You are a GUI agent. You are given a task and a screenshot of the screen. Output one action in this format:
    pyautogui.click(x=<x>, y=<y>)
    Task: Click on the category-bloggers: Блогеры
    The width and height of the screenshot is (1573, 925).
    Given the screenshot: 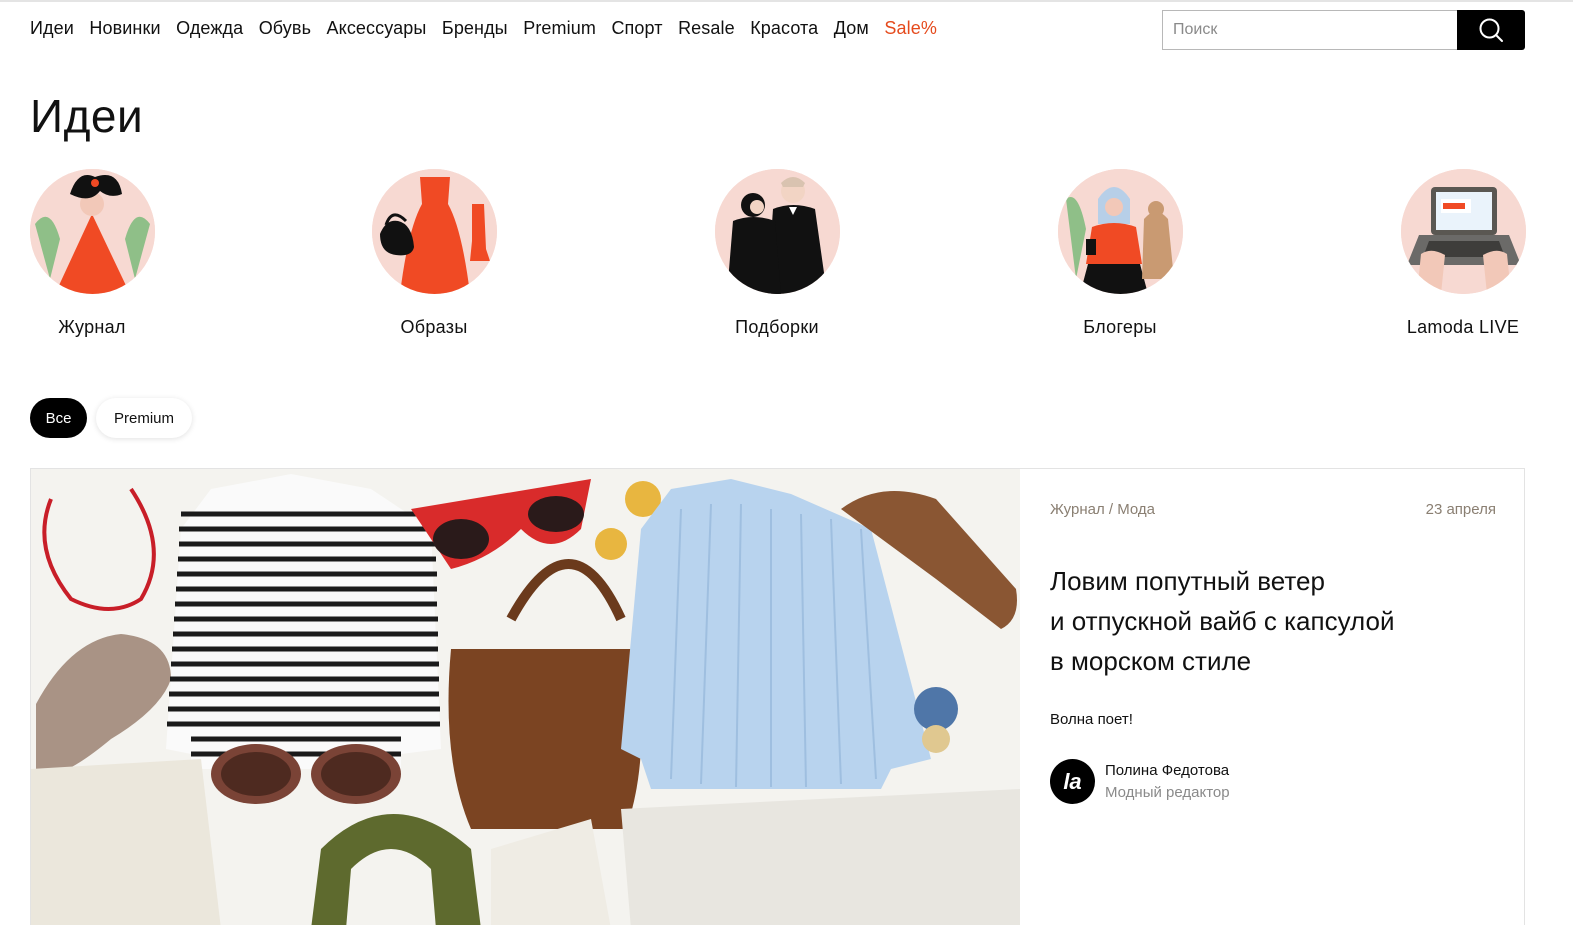 What is the action you would take?
    pyautogui.click(x=1120, y=253)
    